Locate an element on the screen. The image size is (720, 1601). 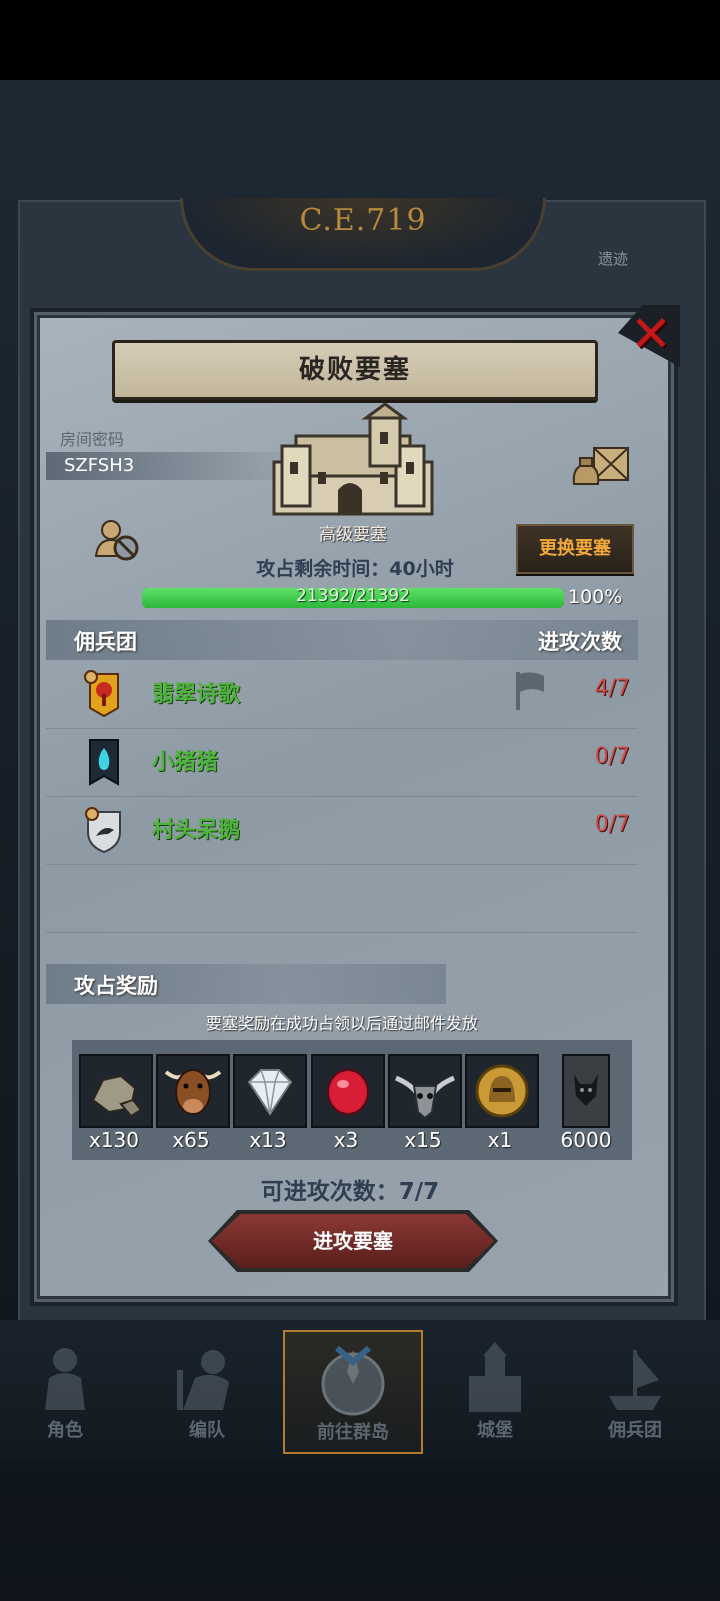
nav-label: 角色 is located at coordinates (65, 1430).